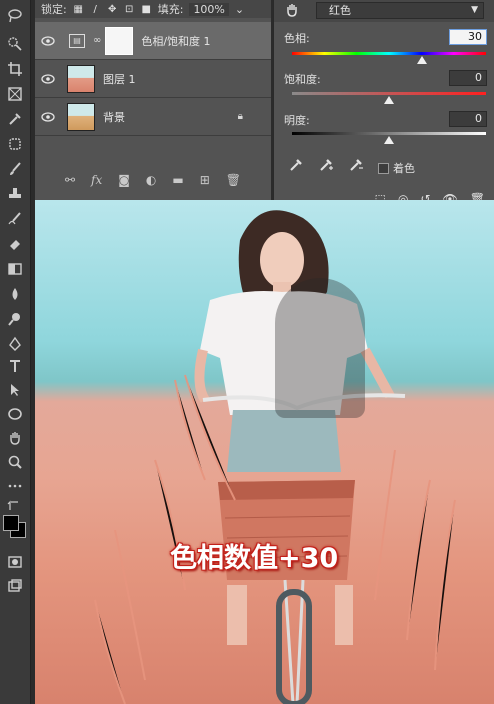 This screenshot has width=494, height=704. I want to click on blur-tool-icon, so click(15, 294).